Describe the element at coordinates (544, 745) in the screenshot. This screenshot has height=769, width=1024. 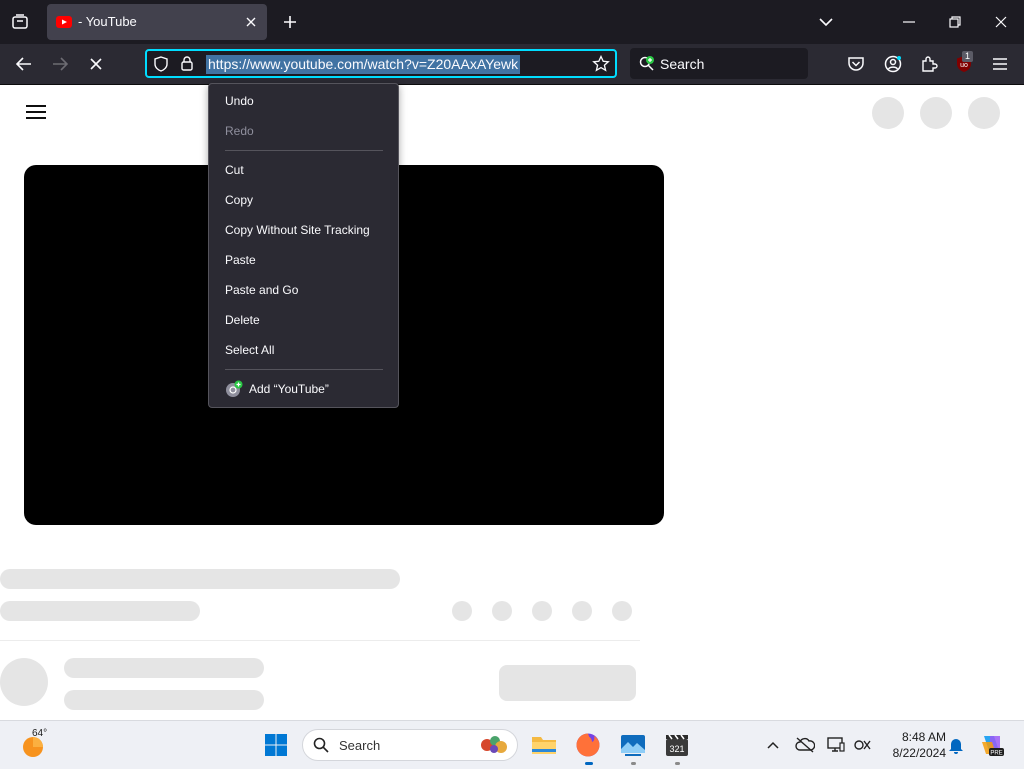
I see `file-explorer-icon` at that location.